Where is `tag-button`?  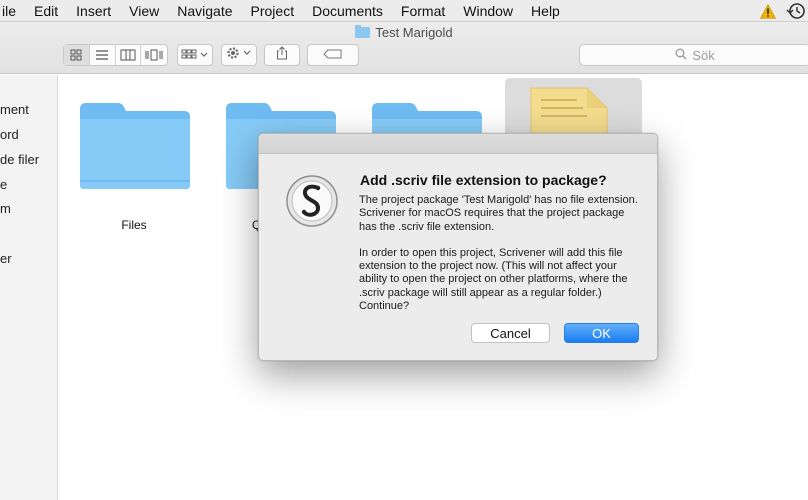 tag-button is located at coordinates (333, 55).